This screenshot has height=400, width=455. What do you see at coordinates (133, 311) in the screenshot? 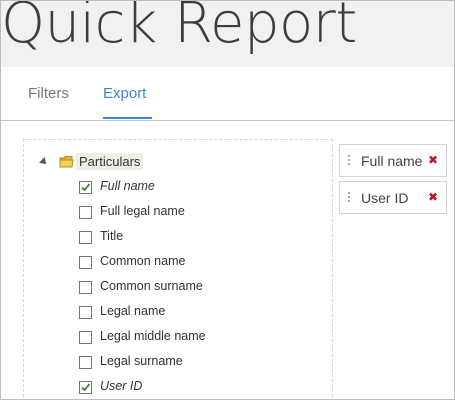
I see `tree-item-label: Legal name` at bounding box center [133, 311].